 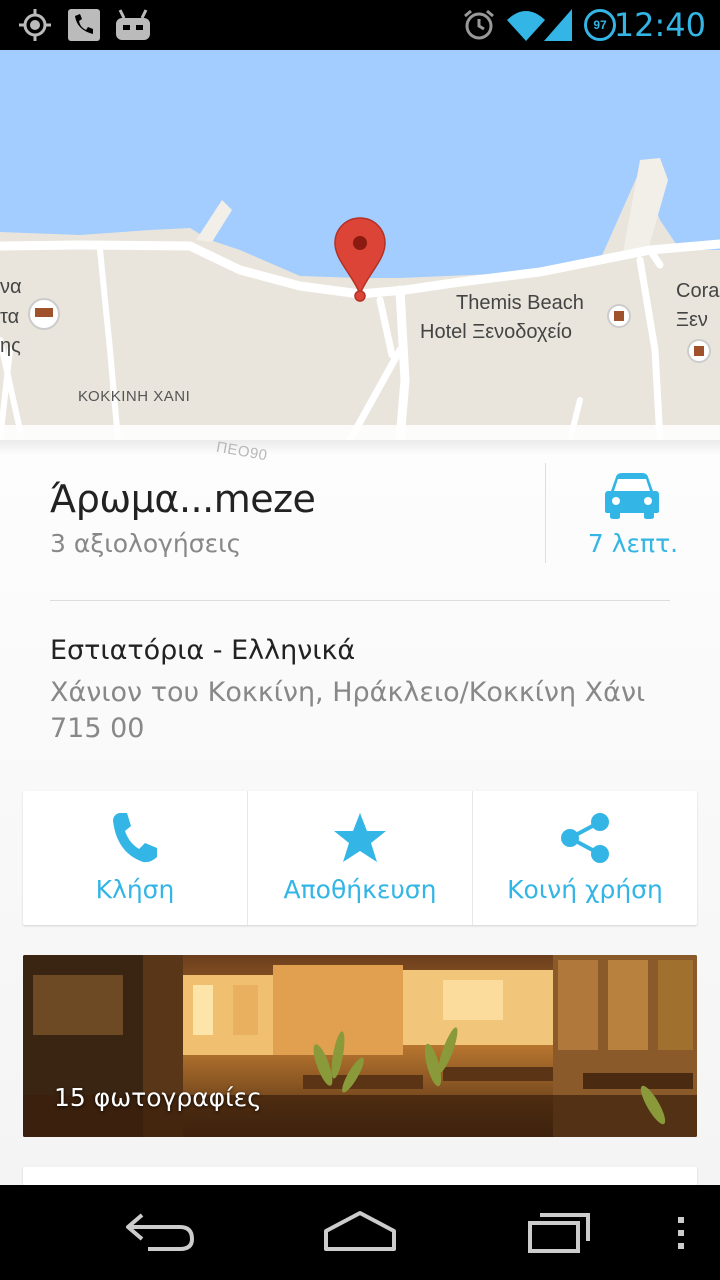 What do you see at coordinates (698, 291) in the screenshot?
I see `map-label: Cora` at bounding box center [698, 291].